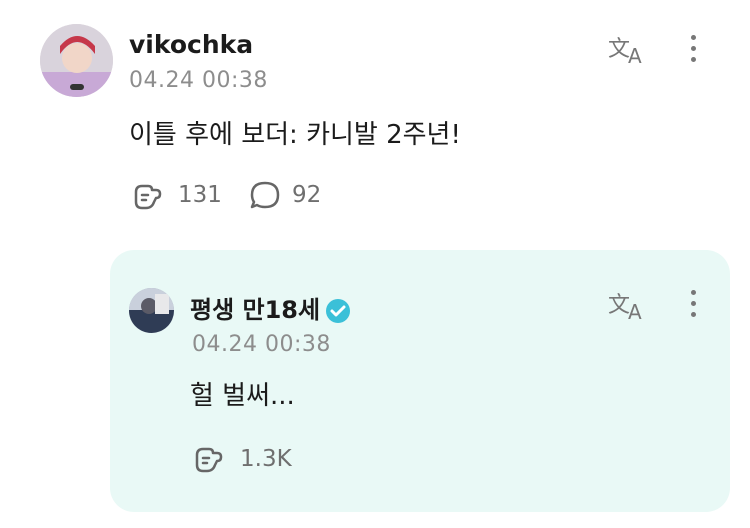  I want to click on reply-avatar-image, so click(151, 310).